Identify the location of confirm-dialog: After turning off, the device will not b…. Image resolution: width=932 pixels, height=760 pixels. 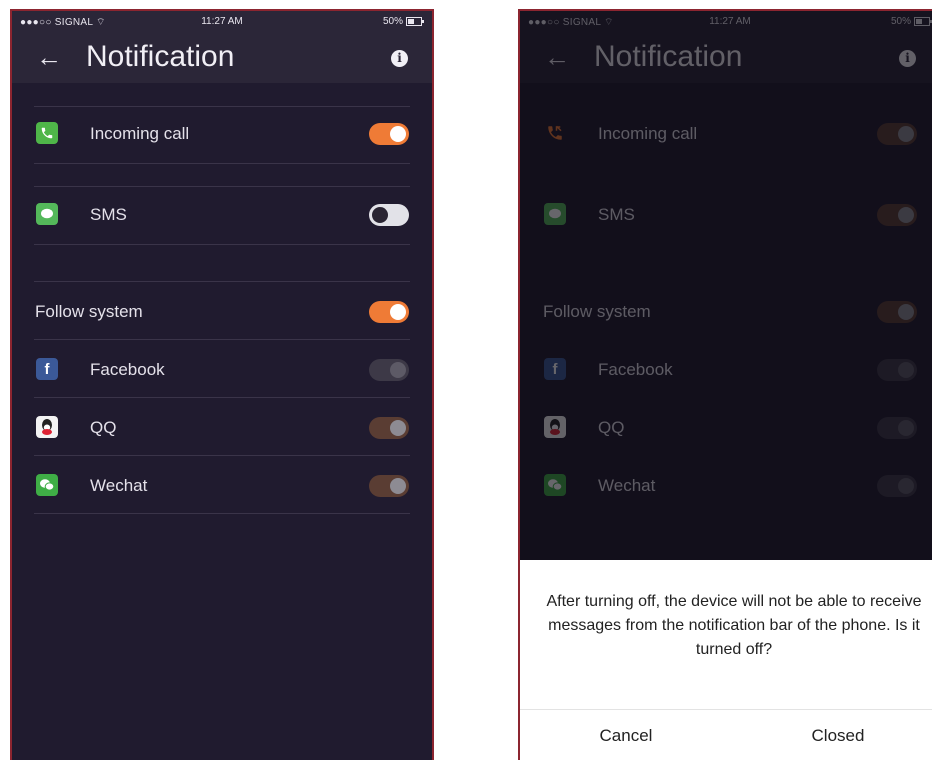
(726, 660).